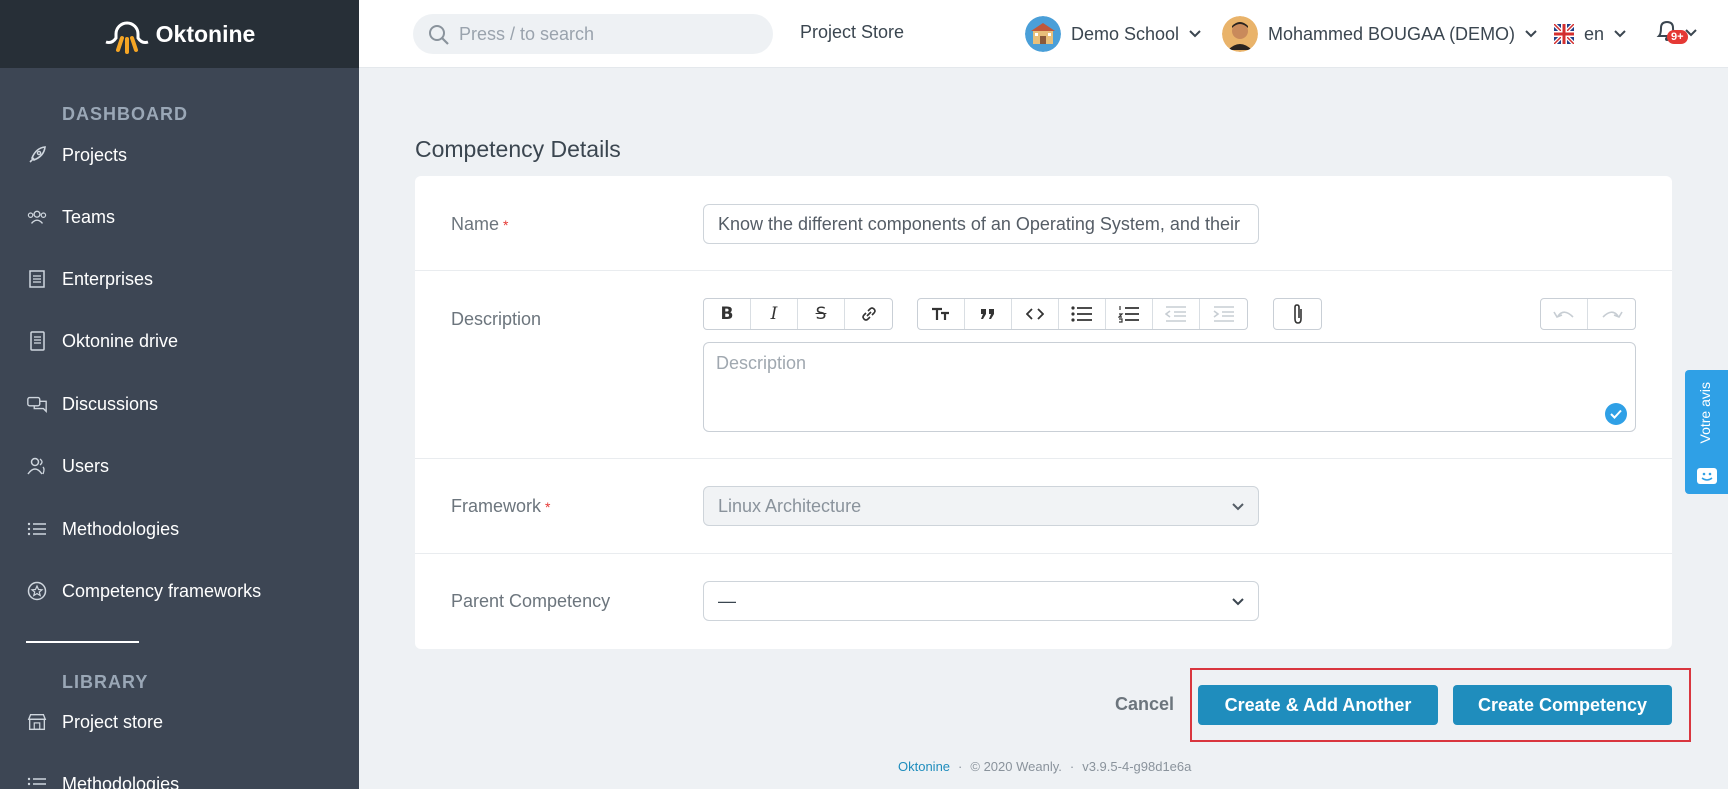 The height and width of the screenshot is (789, 1728). I want to click on footer-version: v3.9.5-4-g98d1e6a, so click(1137, 766).